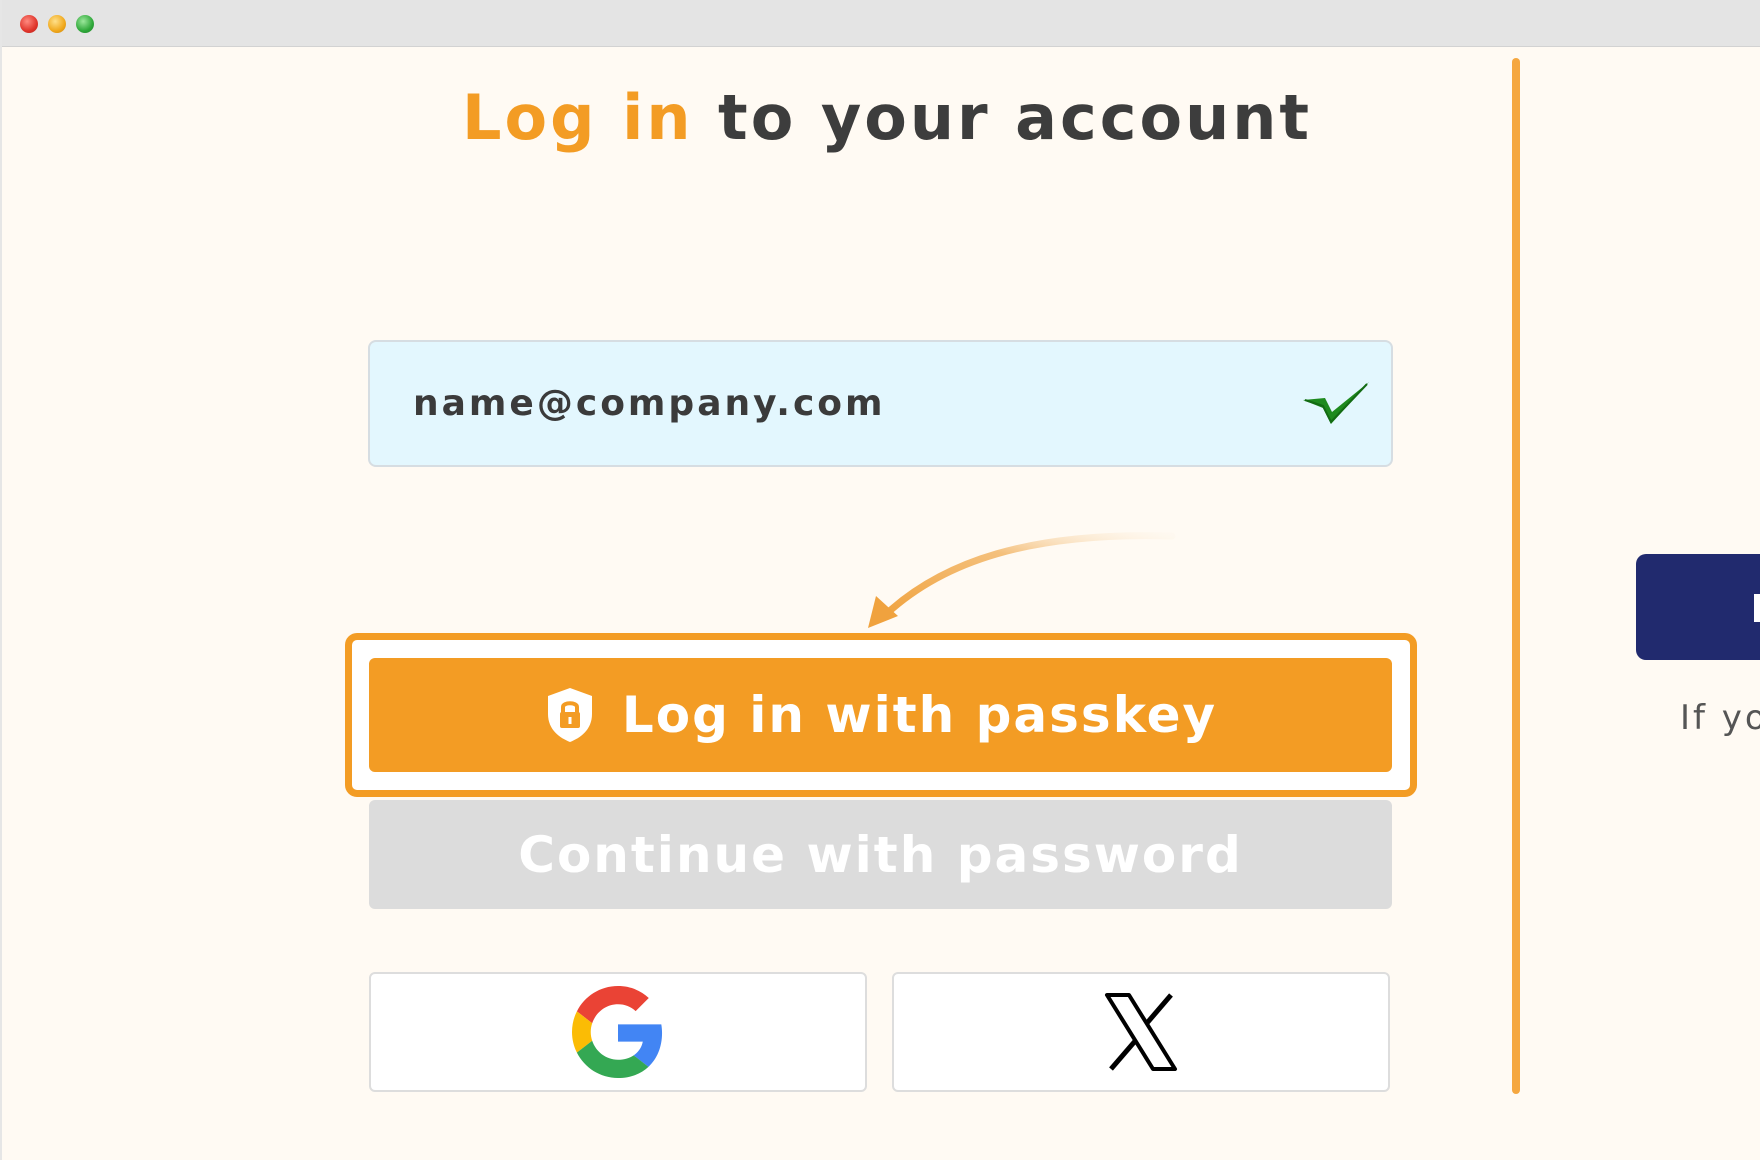  I want to click on close-window-button, so click(29, 24).